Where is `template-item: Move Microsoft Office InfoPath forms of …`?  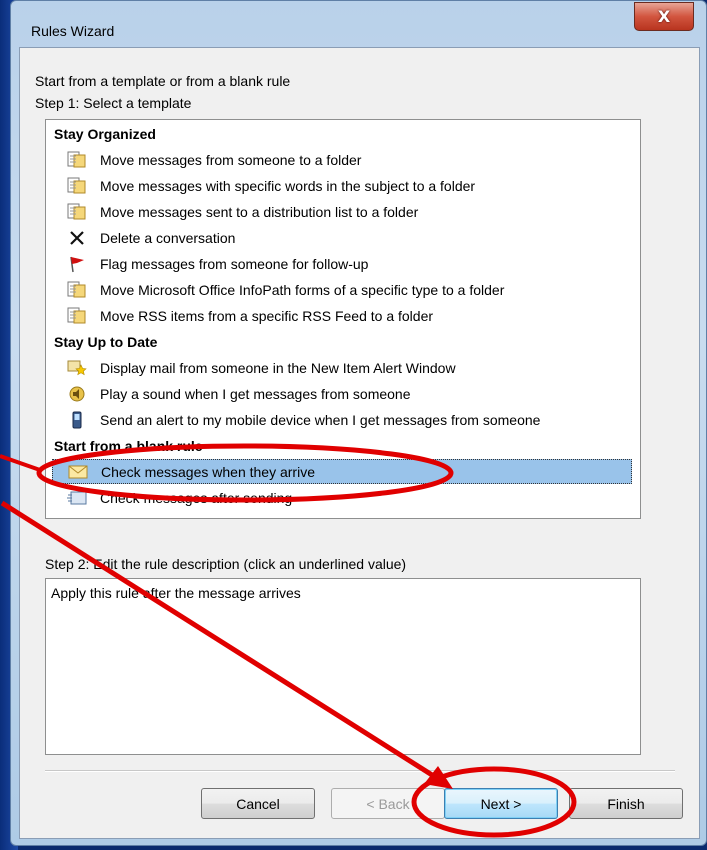 template-item: Move Microsoft Office InfoPath forms of … is located at coordinates (285, 289).